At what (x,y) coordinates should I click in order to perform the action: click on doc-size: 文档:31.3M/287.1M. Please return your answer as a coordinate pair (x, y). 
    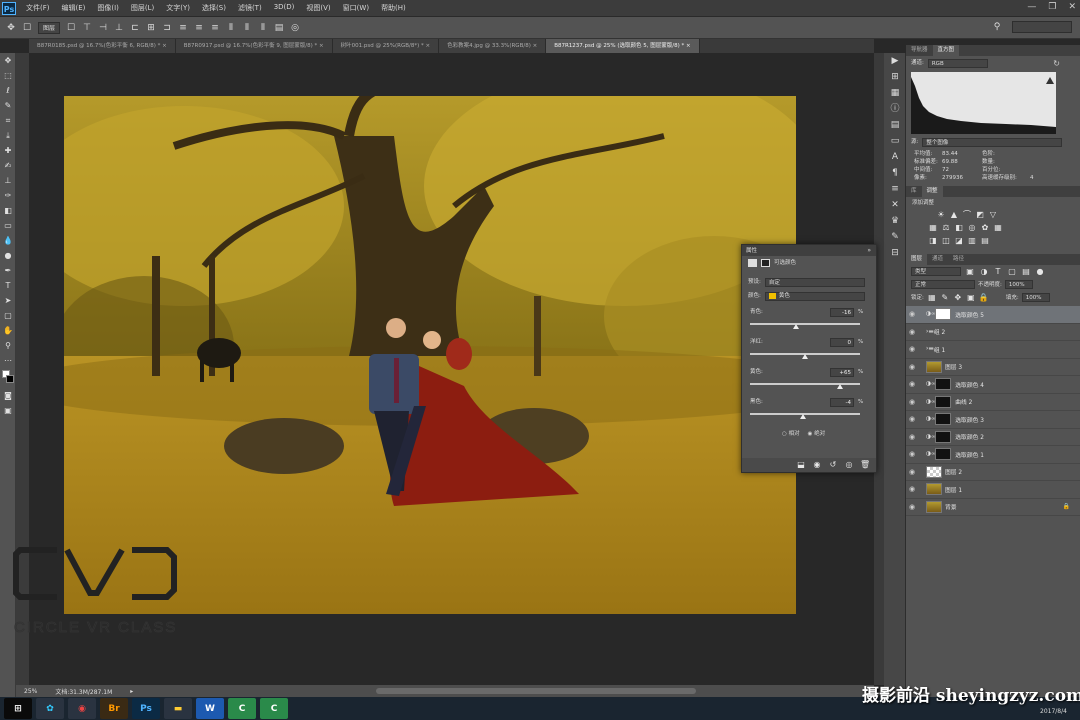
    Looking at the image, I should click on (83, 691).